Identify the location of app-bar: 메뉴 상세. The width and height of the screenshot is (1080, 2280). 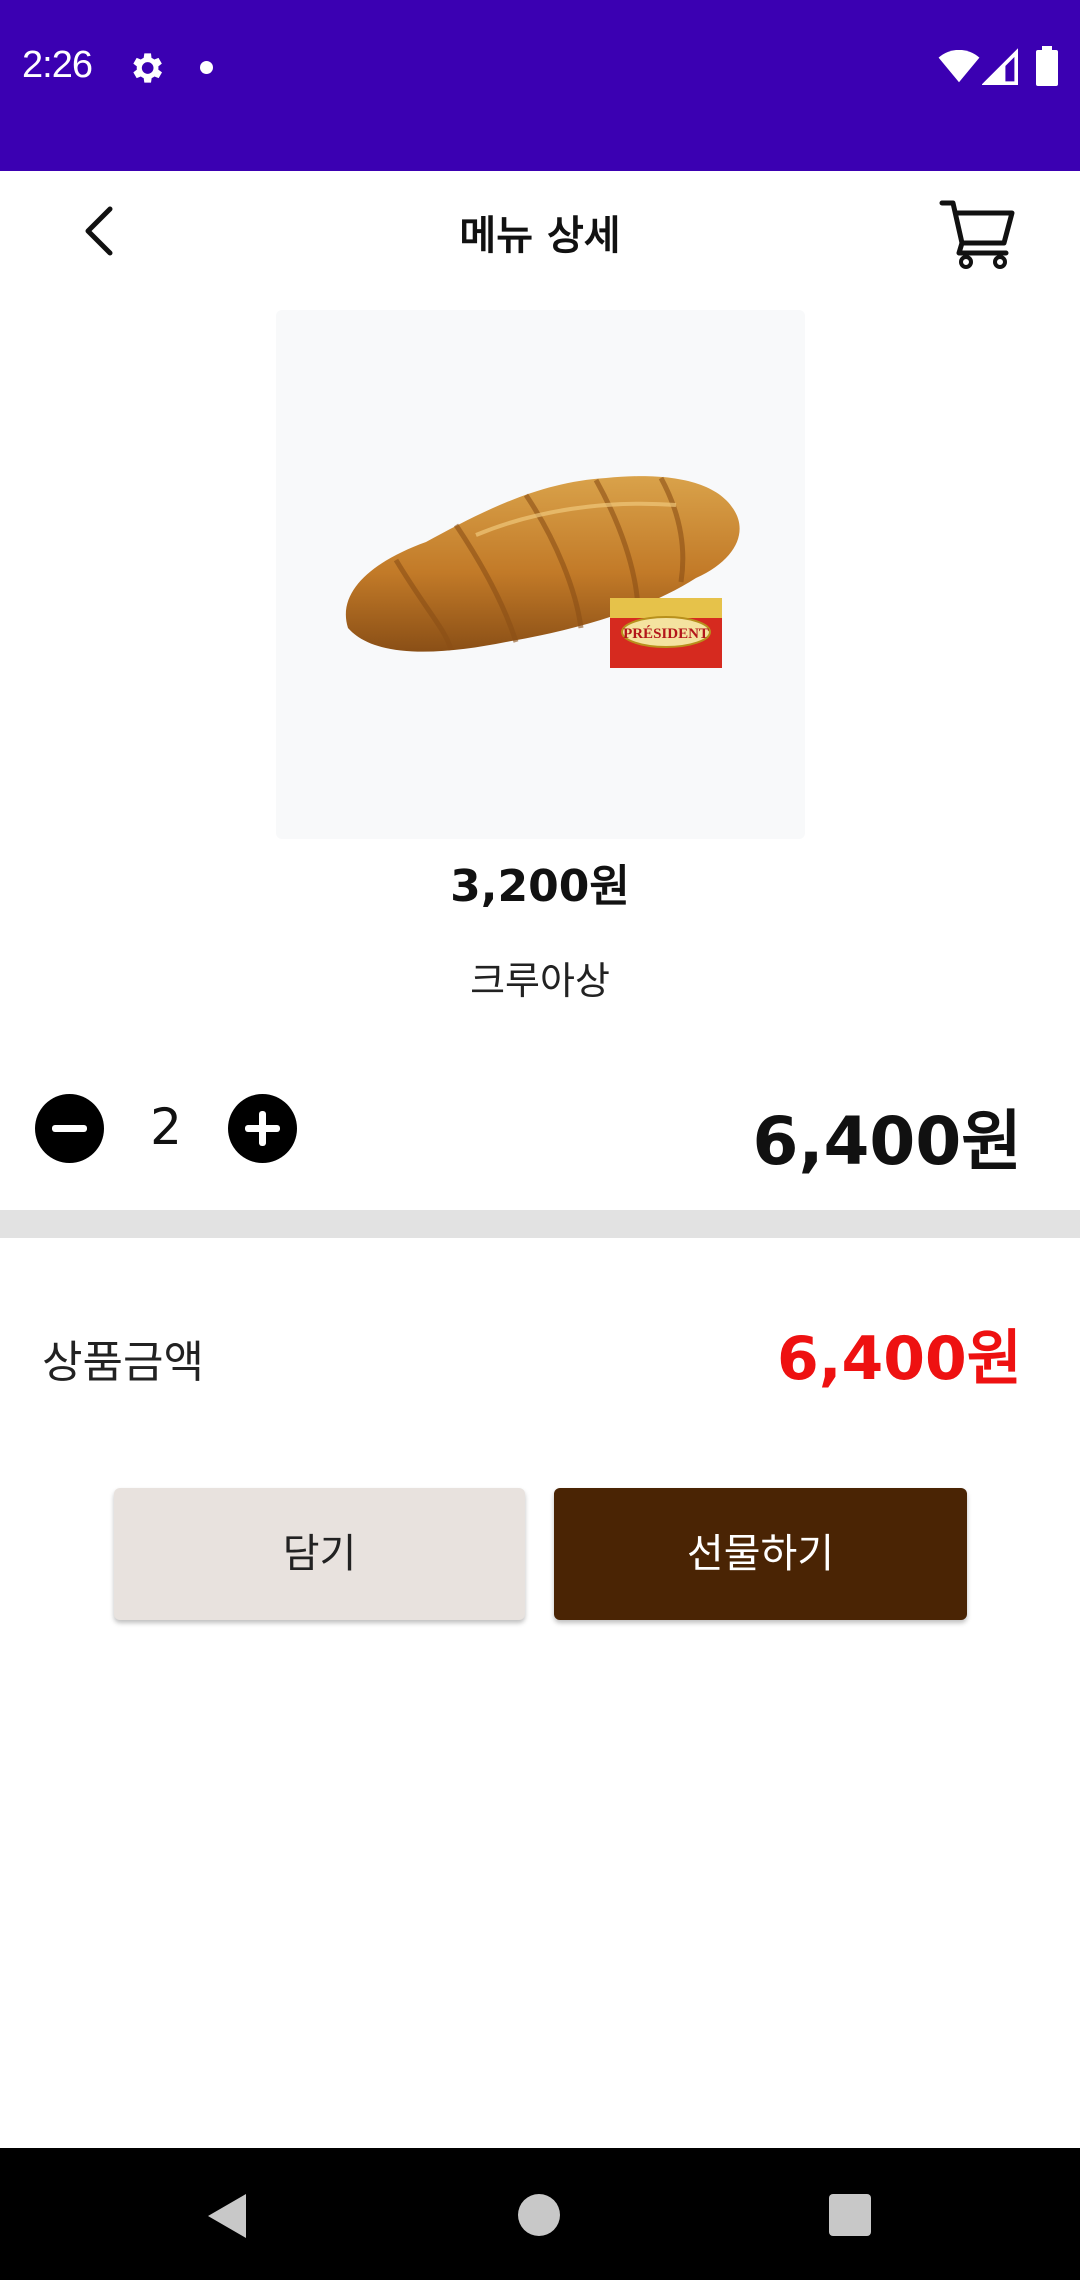
(540, 233).